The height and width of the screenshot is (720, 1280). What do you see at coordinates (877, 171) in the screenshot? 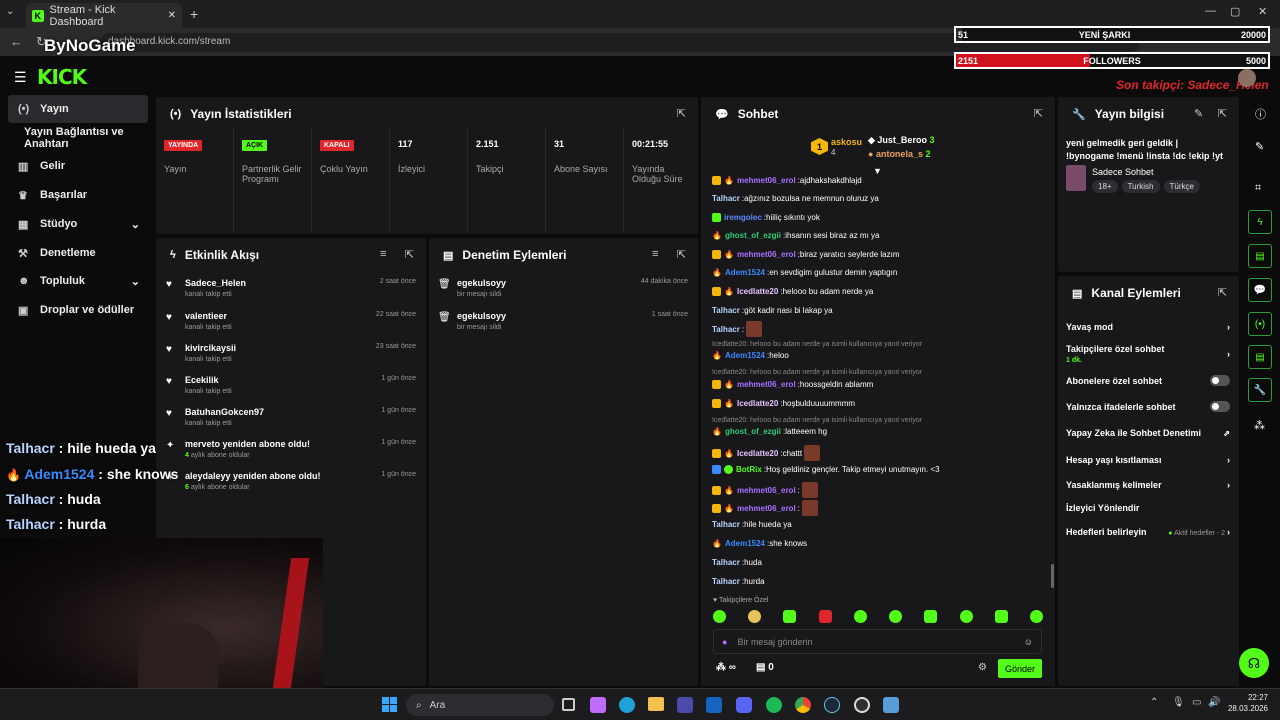
I see `collapse-icon: ▼` at bounding box center [877, 171].